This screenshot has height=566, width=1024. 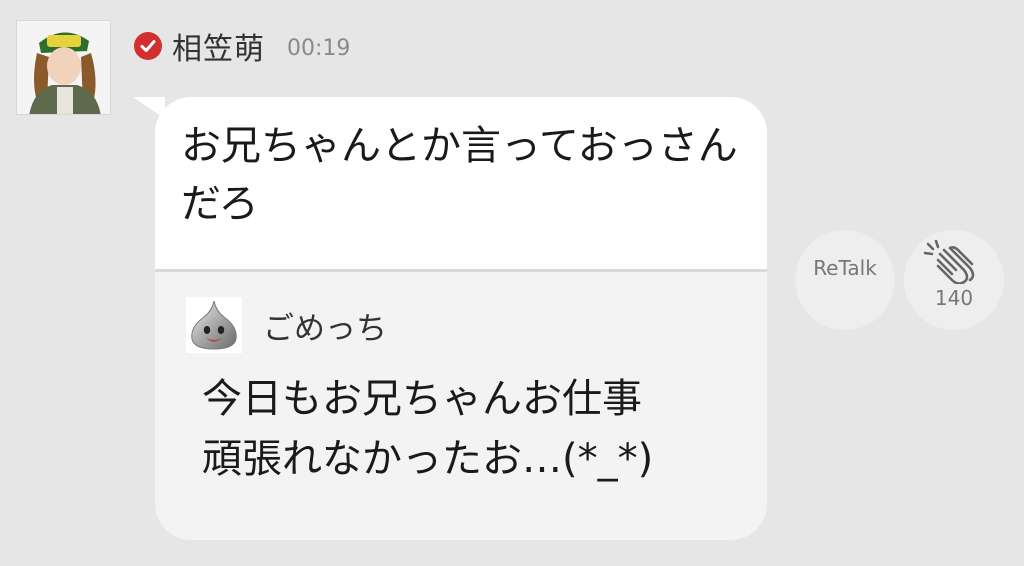 I want to click on post-header: 相笠萌 00:19, so click(x=242, y=46).